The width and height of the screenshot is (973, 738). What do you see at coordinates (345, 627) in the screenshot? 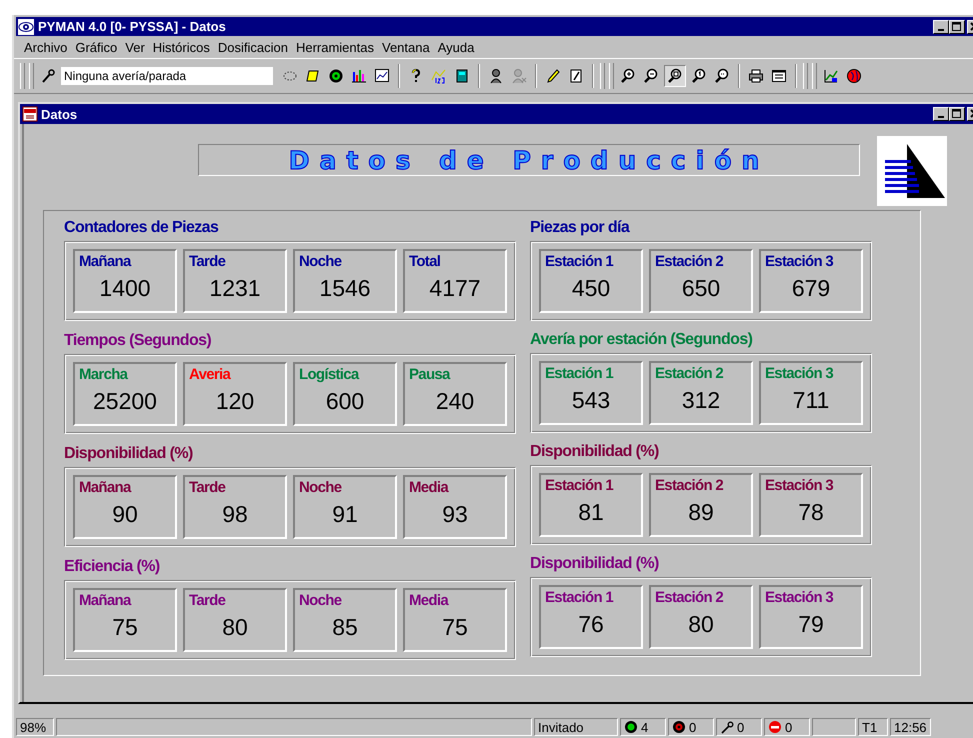
I see `tile-value: 85` at bounding box center [345, 627].